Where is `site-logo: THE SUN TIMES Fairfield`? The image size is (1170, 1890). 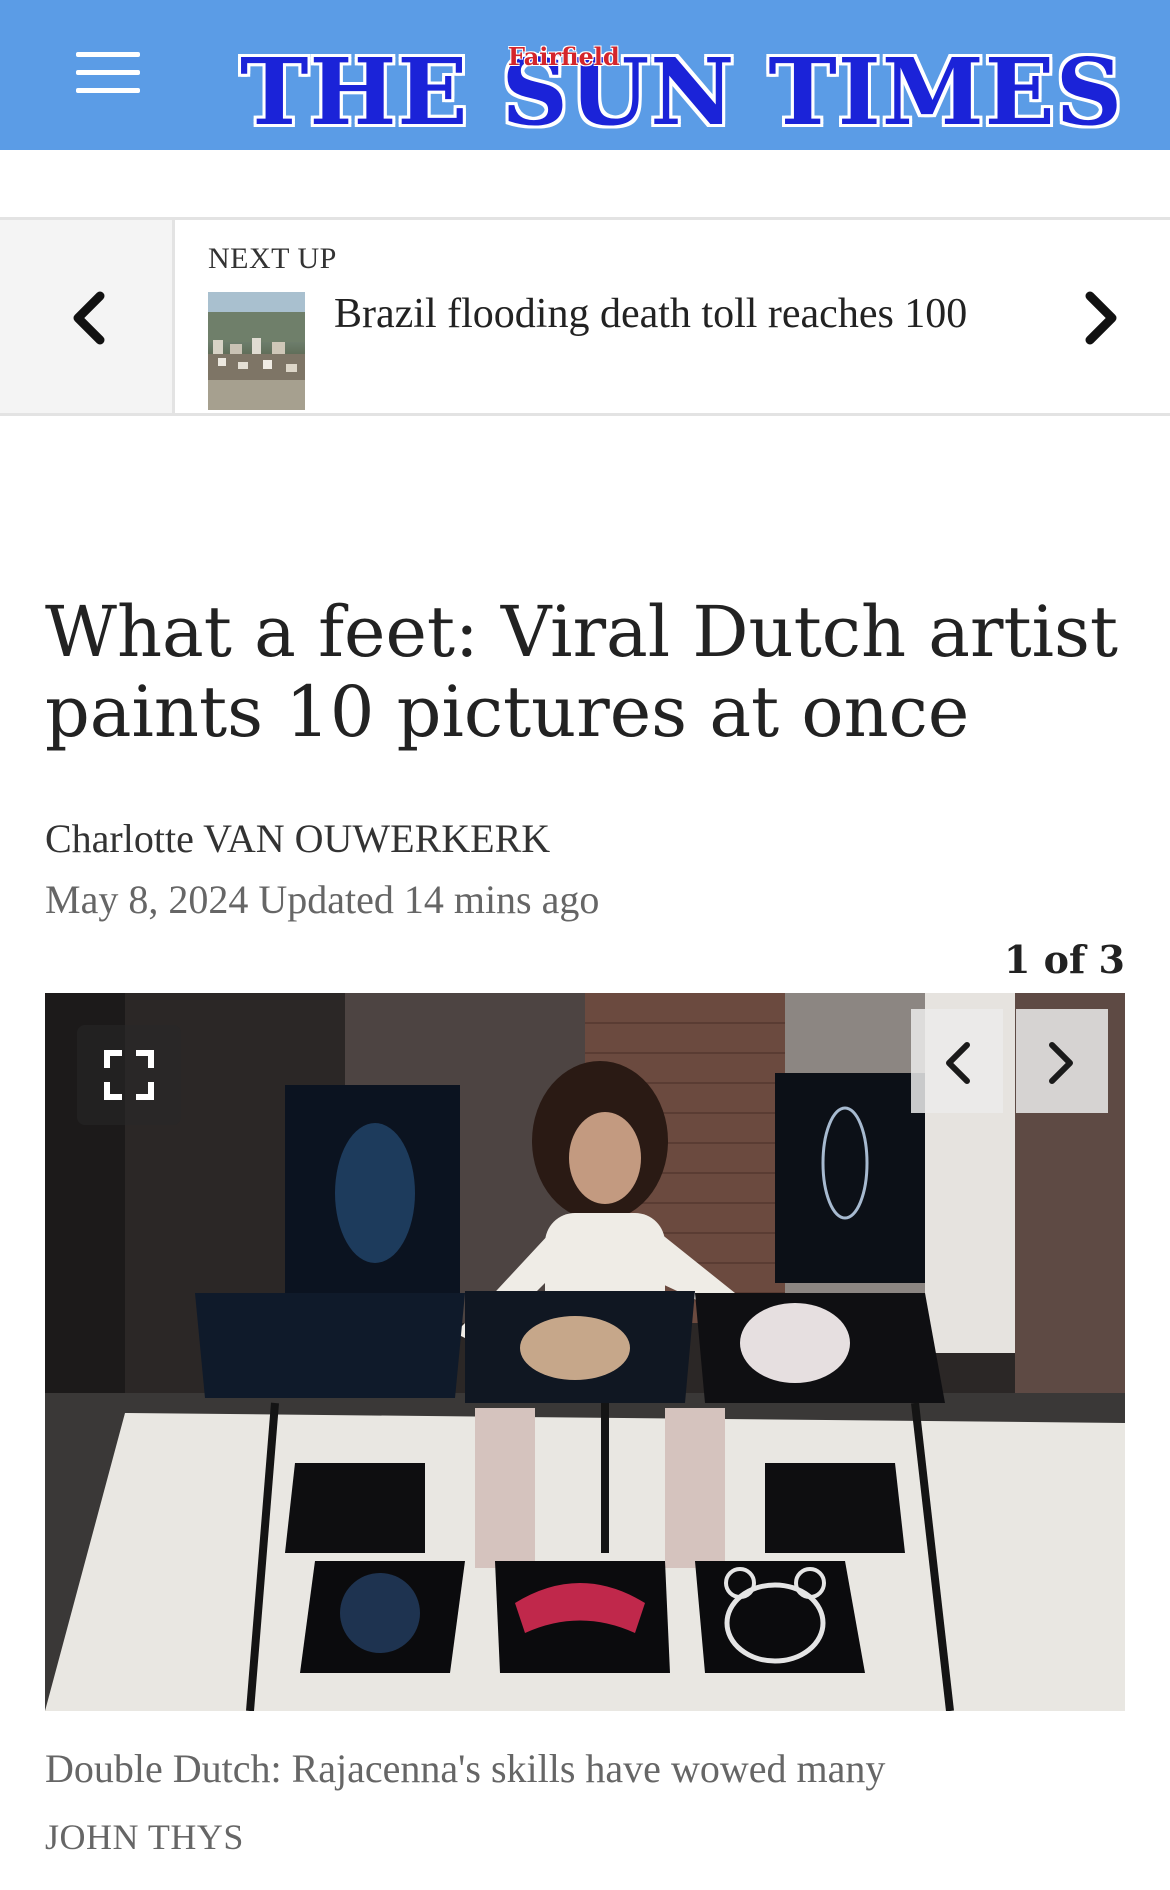
site-logo: THE SUN TIMES Fairfield is located at coordinates (681, 87).